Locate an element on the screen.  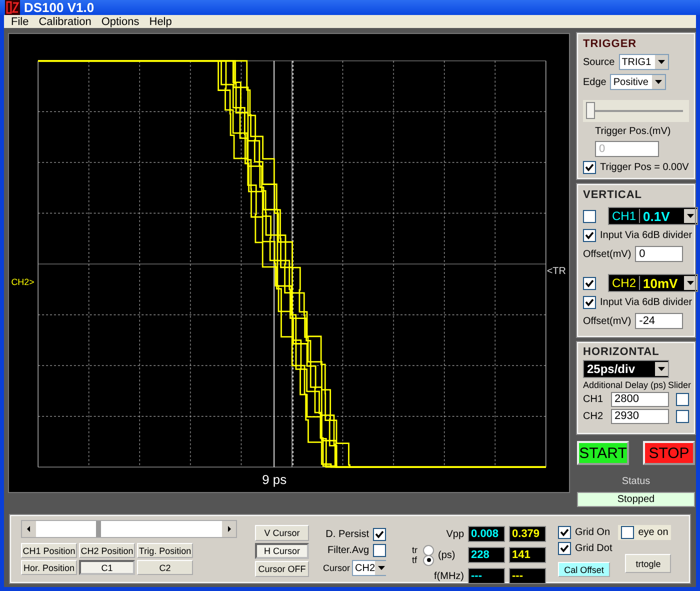
delay-field: 2800 is located at coordinates (639, 399).